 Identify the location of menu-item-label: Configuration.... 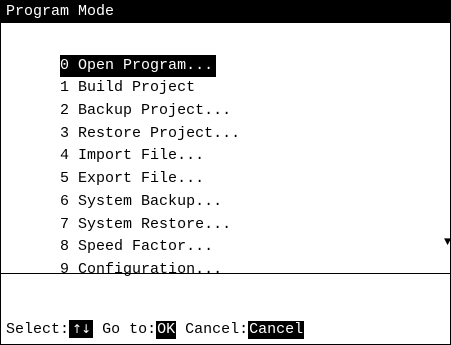
(150, 269).